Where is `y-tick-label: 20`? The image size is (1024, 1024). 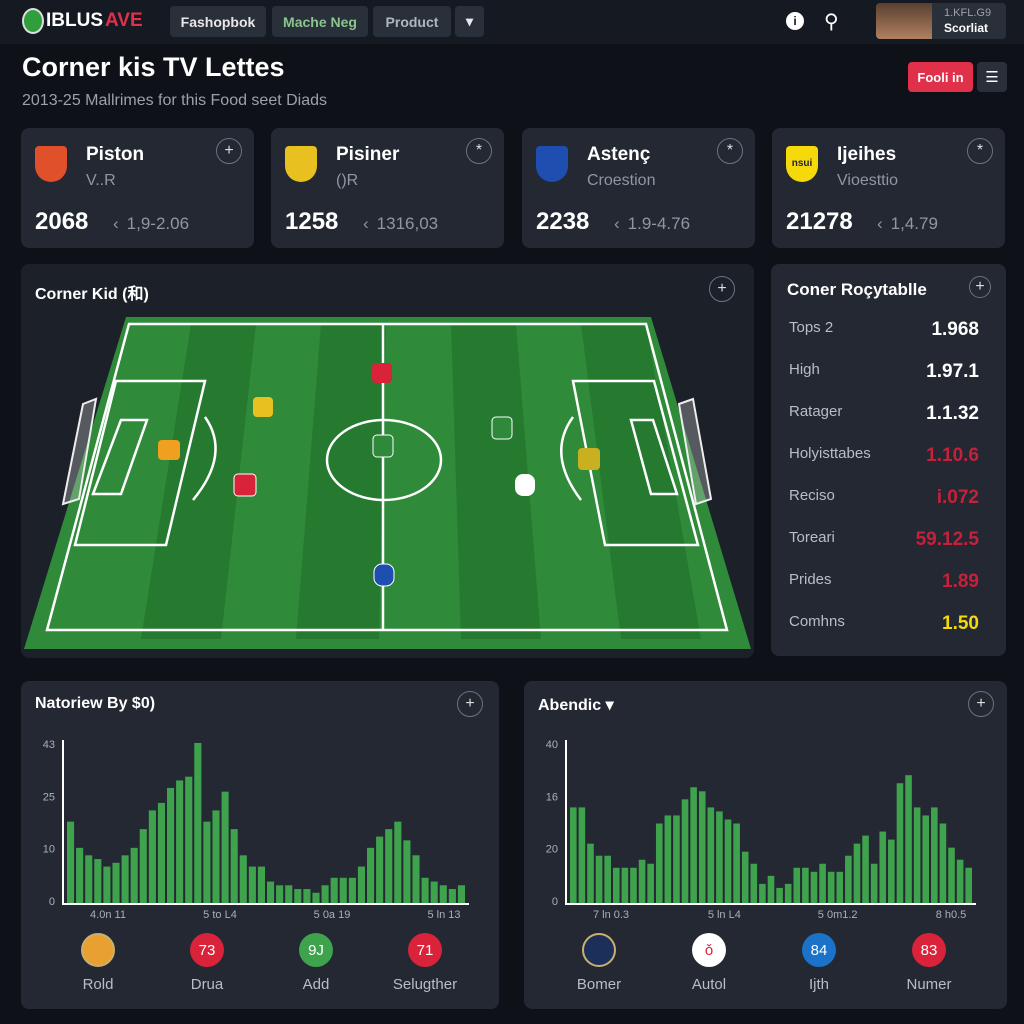 y-tick-label: 20 is located at coordinates (552, 850).